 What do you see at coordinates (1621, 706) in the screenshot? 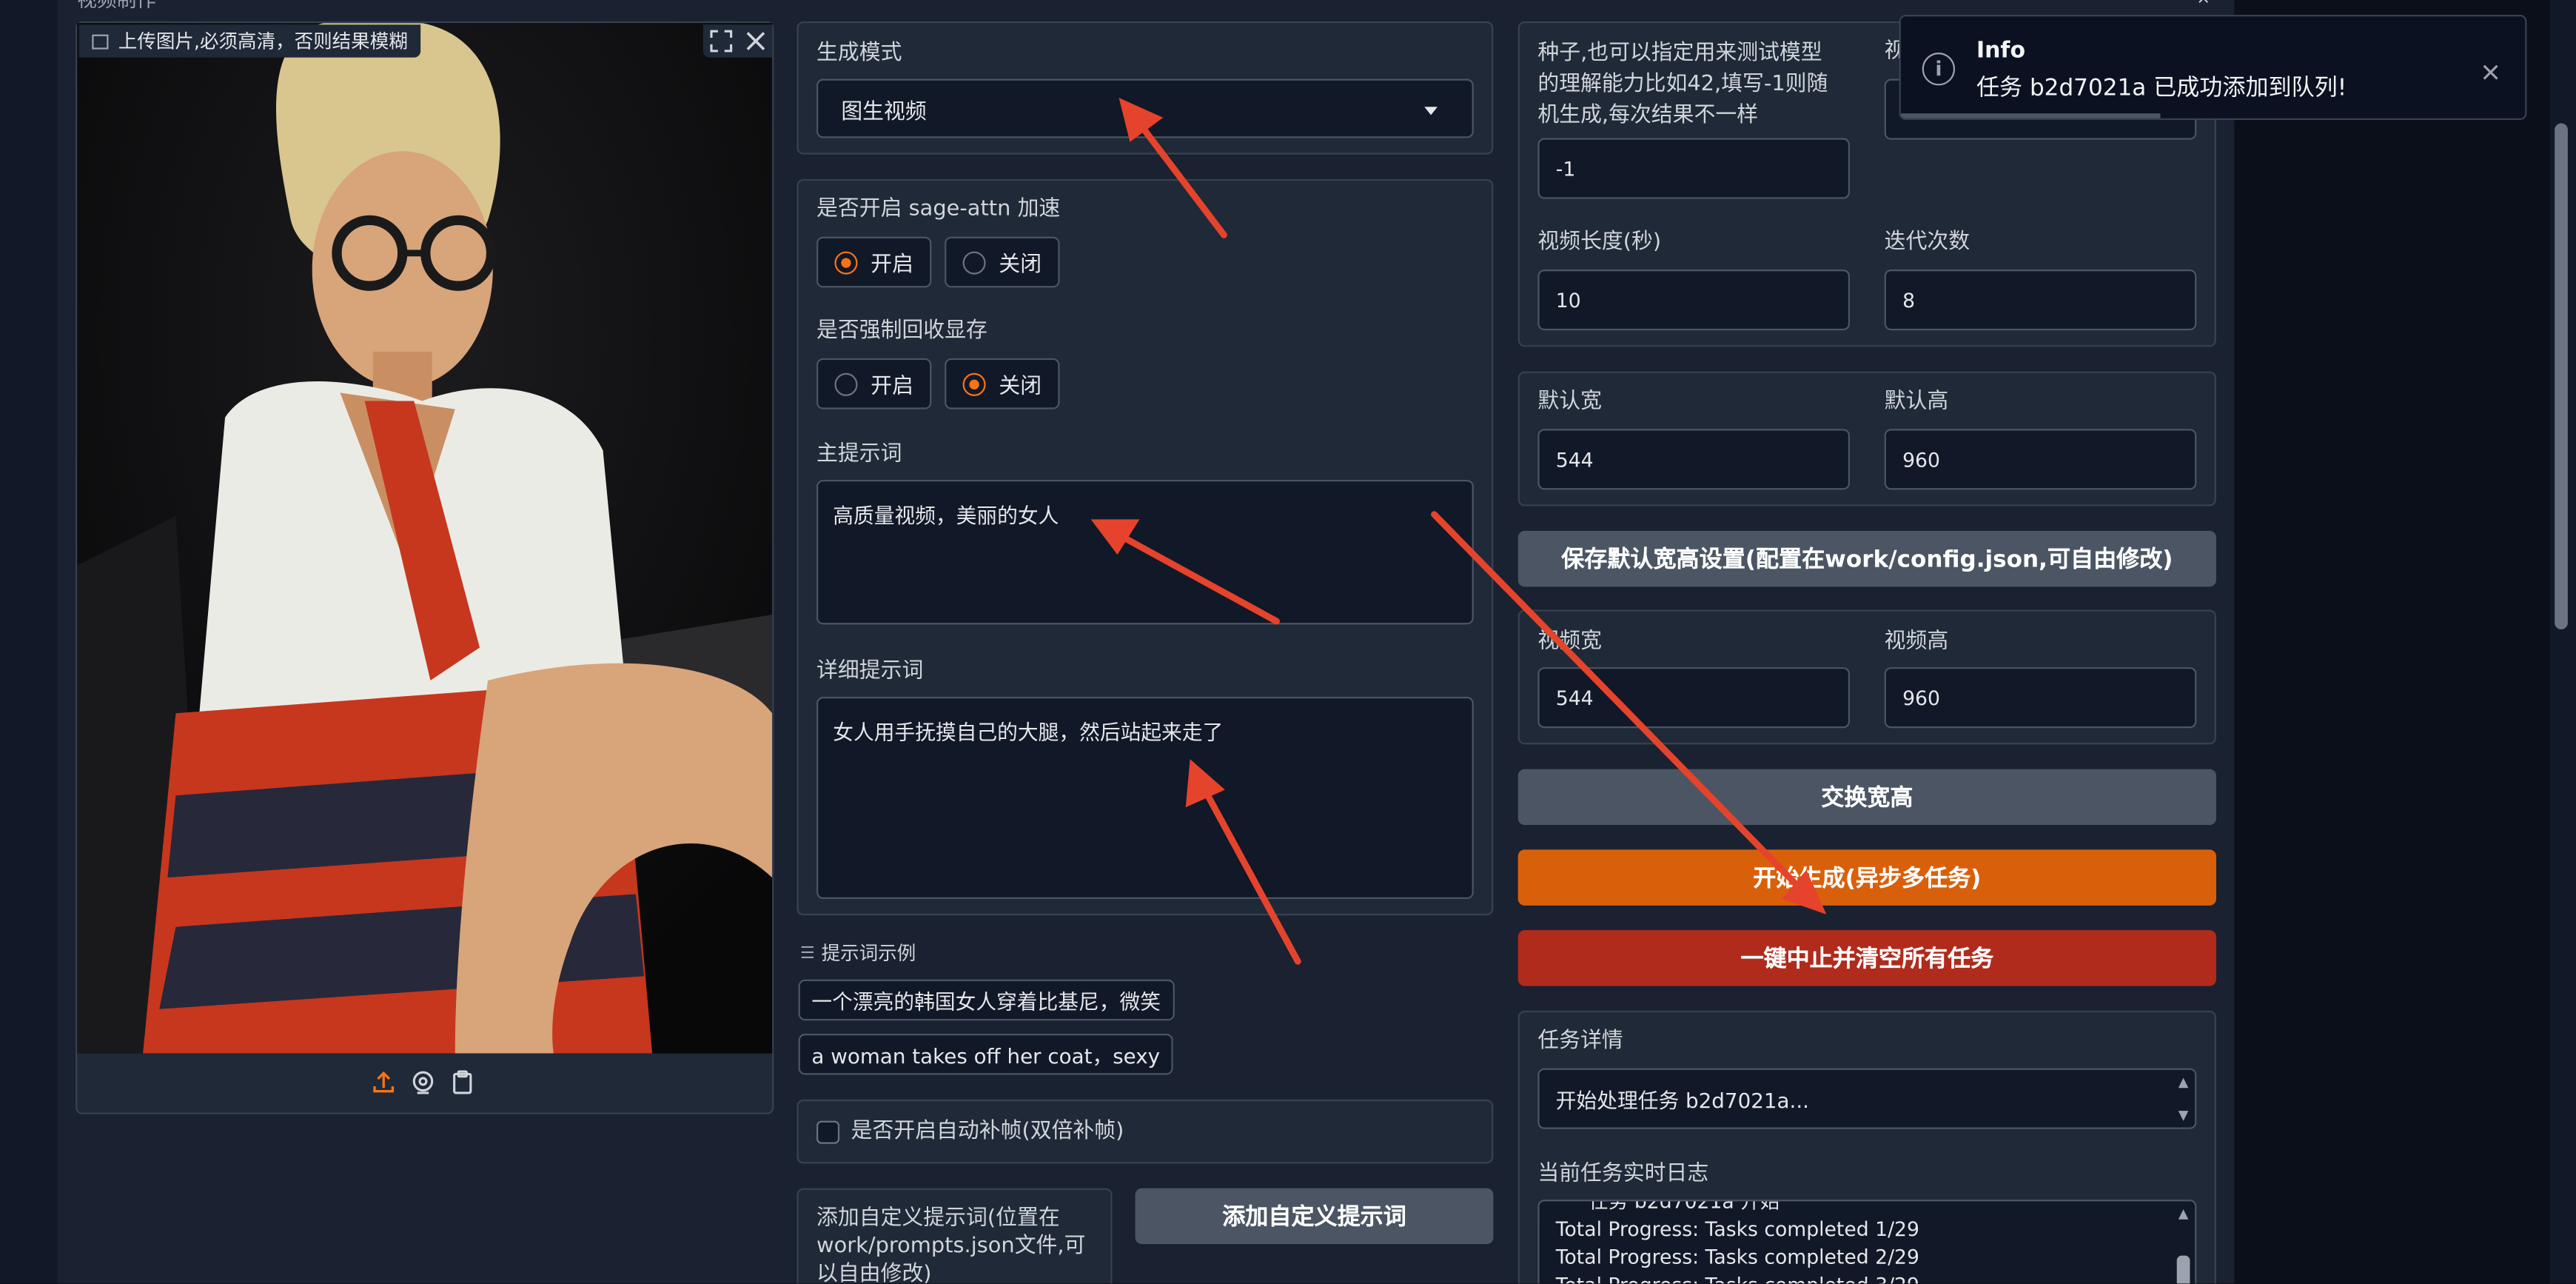
I see `arrow-to-start-button` at bounding box center [1621, 706].